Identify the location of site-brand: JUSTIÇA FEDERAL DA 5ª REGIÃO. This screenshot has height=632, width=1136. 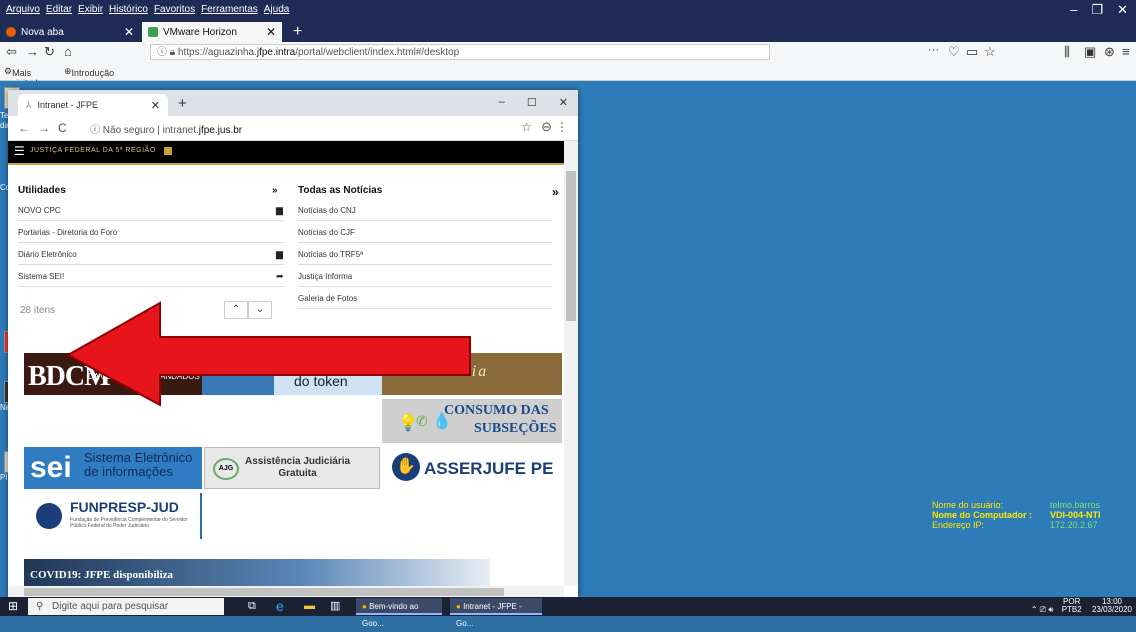
(93, 150).